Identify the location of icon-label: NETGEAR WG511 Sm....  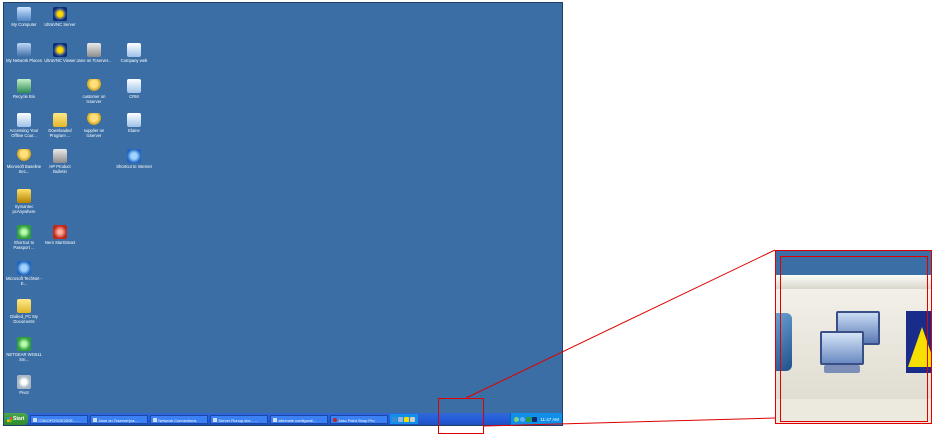
(24, 357).